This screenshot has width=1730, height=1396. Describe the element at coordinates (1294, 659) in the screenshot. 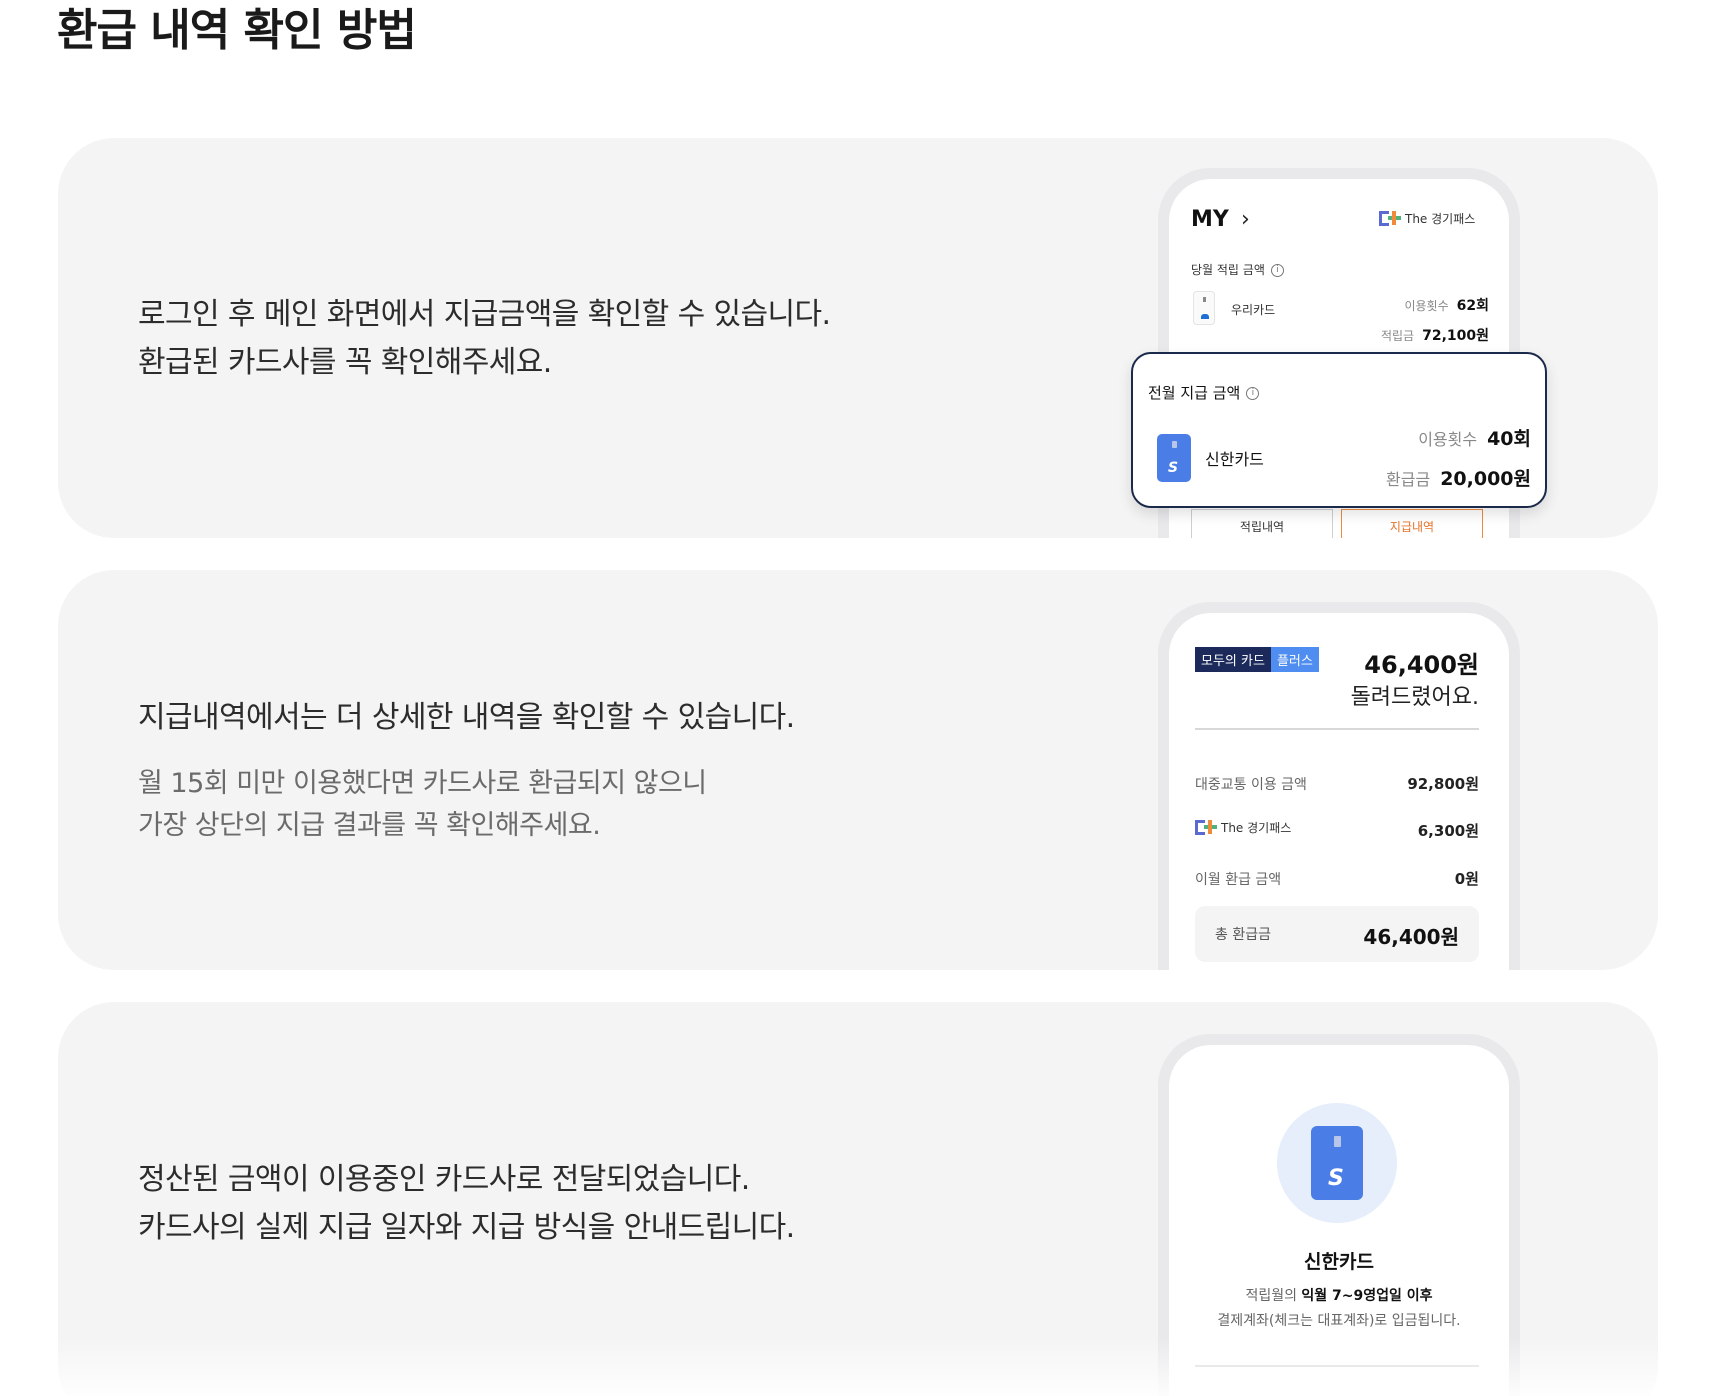

I see `badge-plus: 플러스` at that location.